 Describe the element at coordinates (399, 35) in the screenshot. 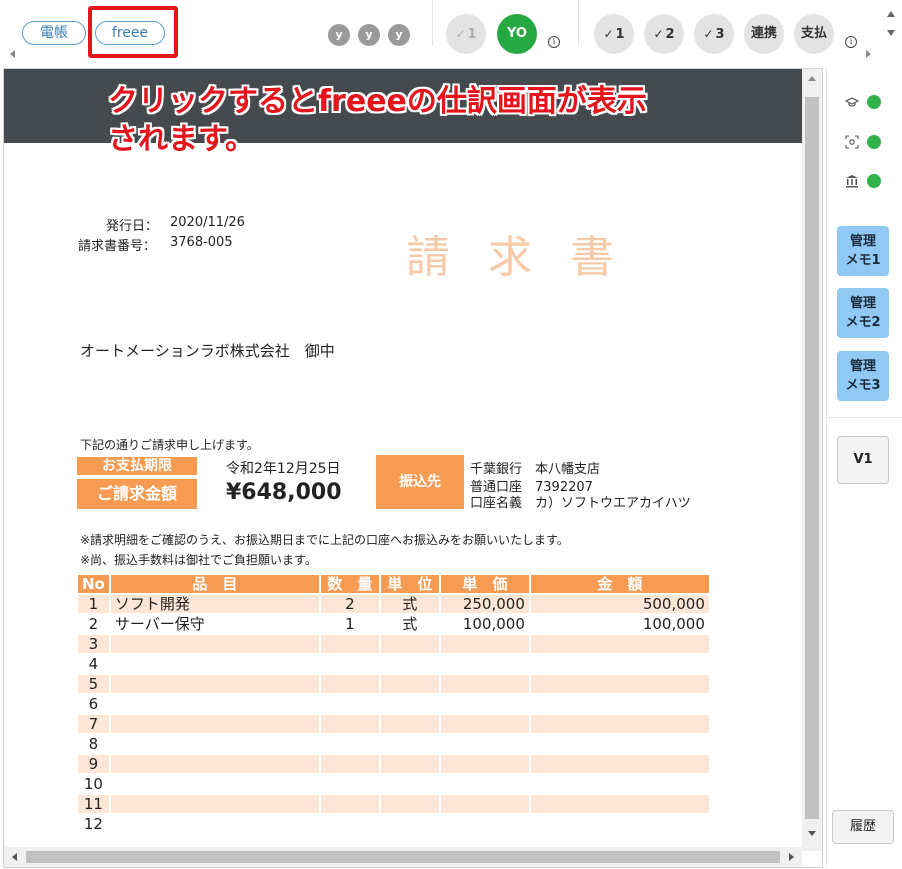

I see `y-badge-3: y` at that location.